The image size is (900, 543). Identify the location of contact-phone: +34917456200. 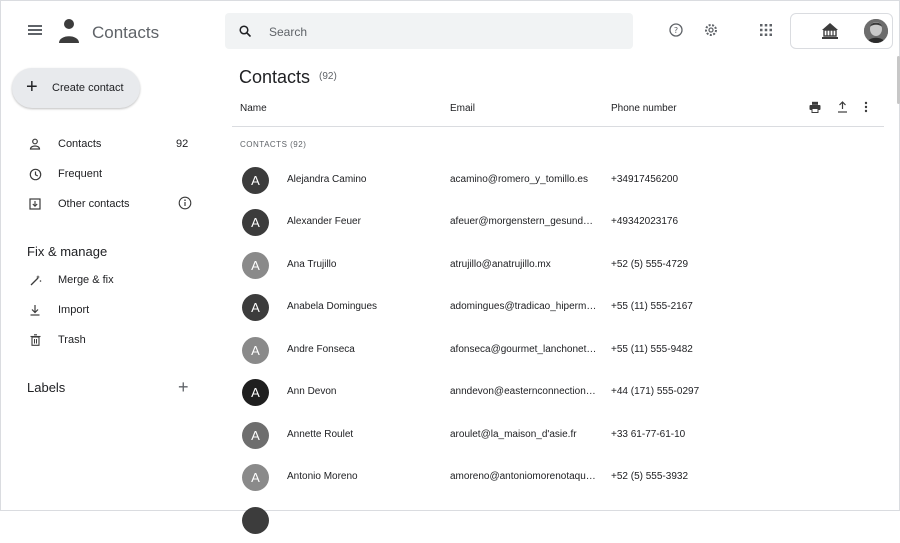
(645, 179).